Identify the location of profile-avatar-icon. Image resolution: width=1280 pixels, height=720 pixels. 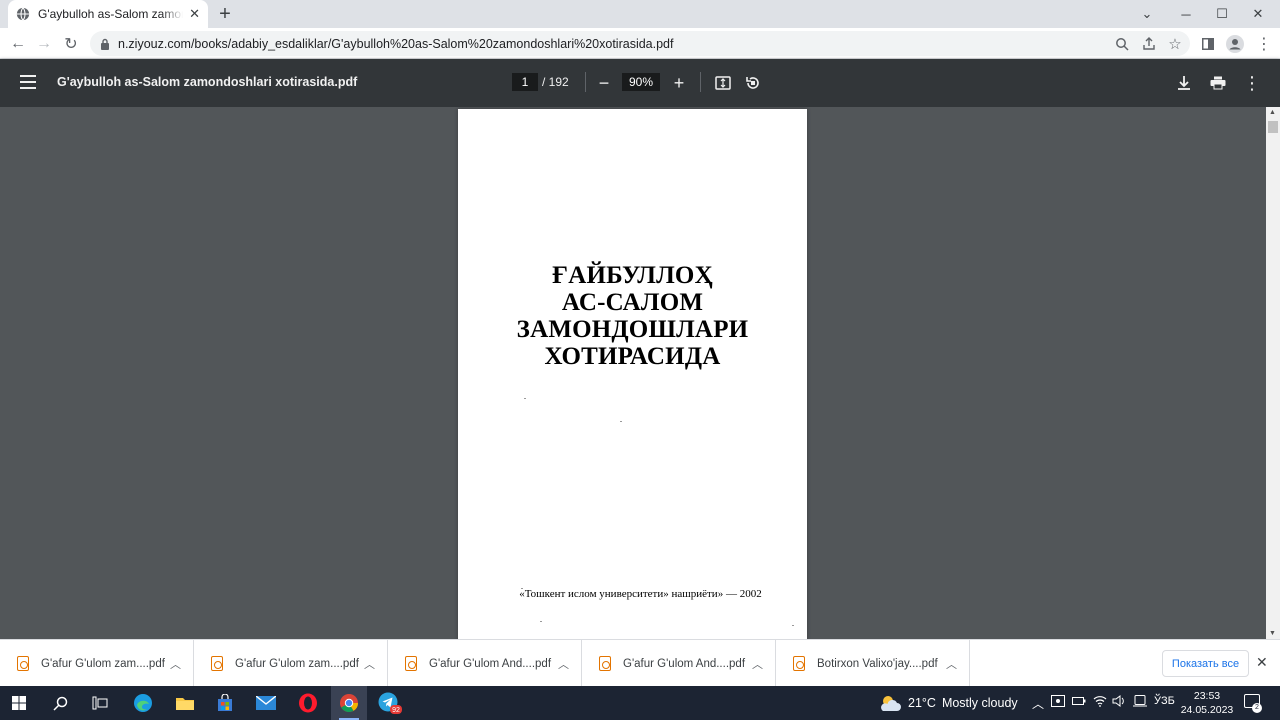
(1235, 44).